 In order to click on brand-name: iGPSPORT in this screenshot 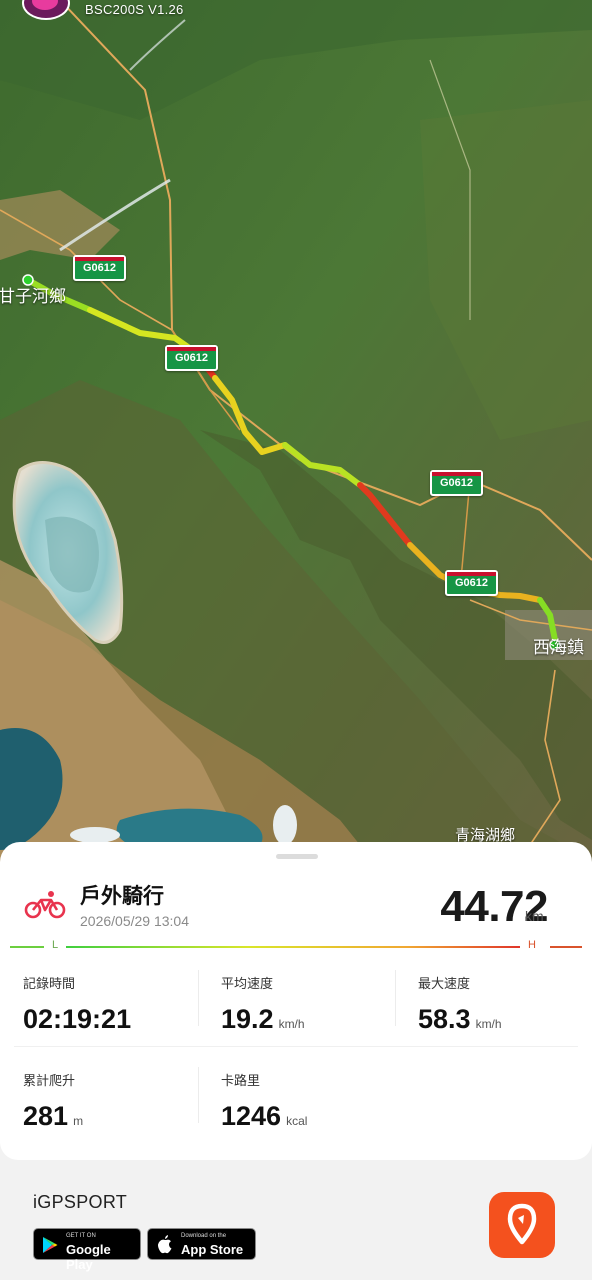, I will do `click(80, 1202)`.